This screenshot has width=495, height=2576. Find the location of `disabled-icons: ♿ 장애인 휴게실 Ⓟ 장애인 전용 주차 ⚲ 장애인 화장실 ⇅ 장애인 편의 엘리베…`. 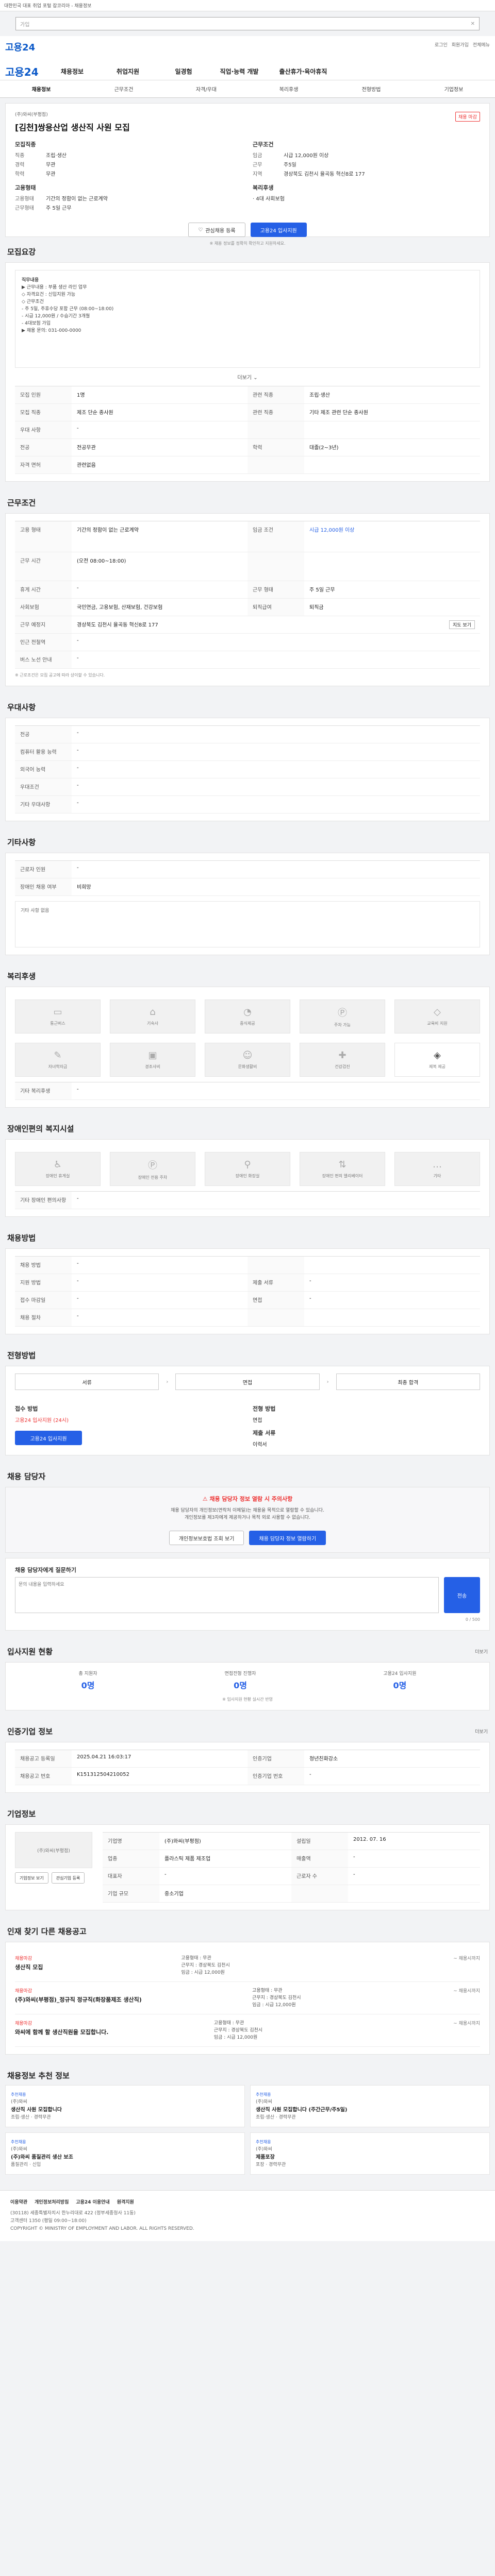

disabled-icons: ♿ 장애인 휴게실 Ⓟ 장애인 전용 주차 ⚲ 장애인 화장실 ⇅ 장애인 편의 엘리베… is located at coordinates (247, 1169).